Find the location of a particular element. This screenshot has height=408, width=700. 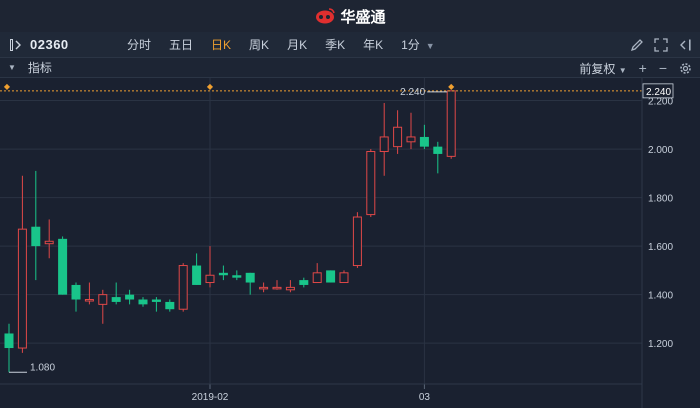

x-tick-label: 03 is located at coordinates (425, 397).